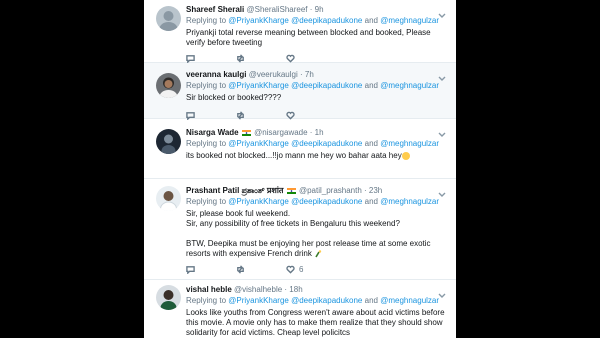 The image size is (600, 338). Describe the element at coordinates (301, 269) in the screenshot. I see `like-count: 6` at that location.